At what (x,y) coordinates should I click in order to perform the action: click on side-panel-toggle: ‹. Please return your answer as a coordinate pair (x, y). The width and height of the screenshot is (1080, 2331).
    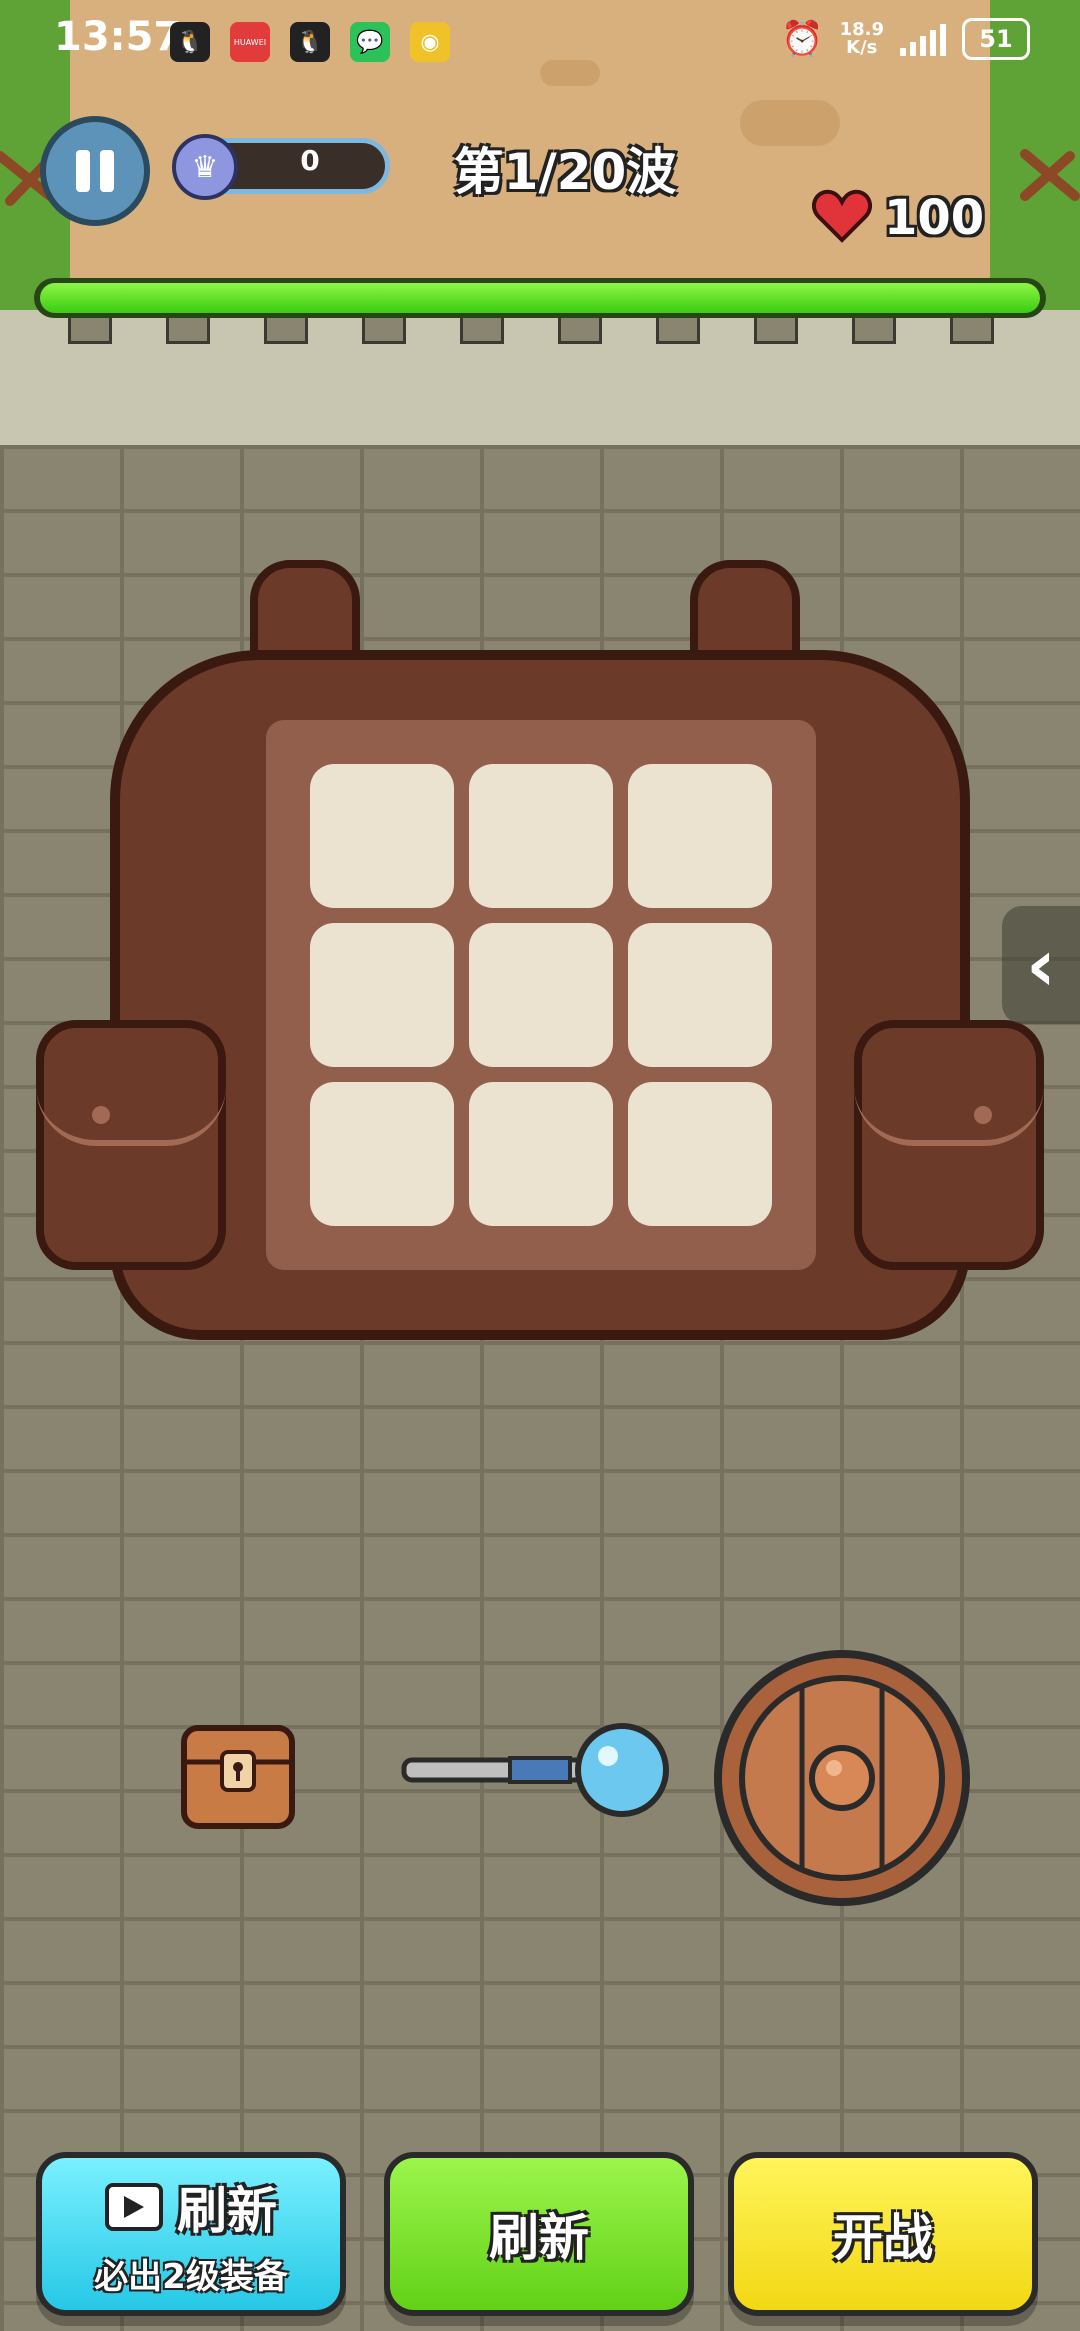
    Looking at the image, I should click on (1041, 965).